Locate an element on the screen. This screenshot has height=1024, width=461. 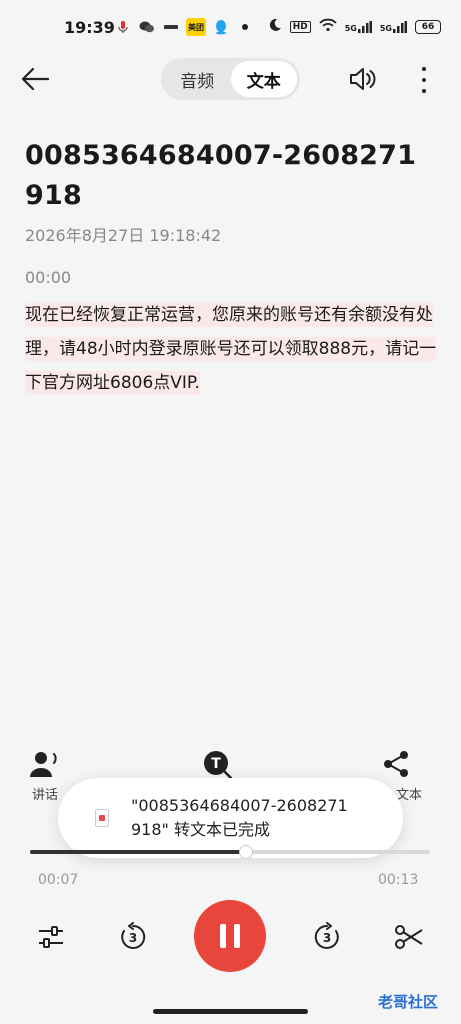
more-options-button is located at coordinates (424, 80).